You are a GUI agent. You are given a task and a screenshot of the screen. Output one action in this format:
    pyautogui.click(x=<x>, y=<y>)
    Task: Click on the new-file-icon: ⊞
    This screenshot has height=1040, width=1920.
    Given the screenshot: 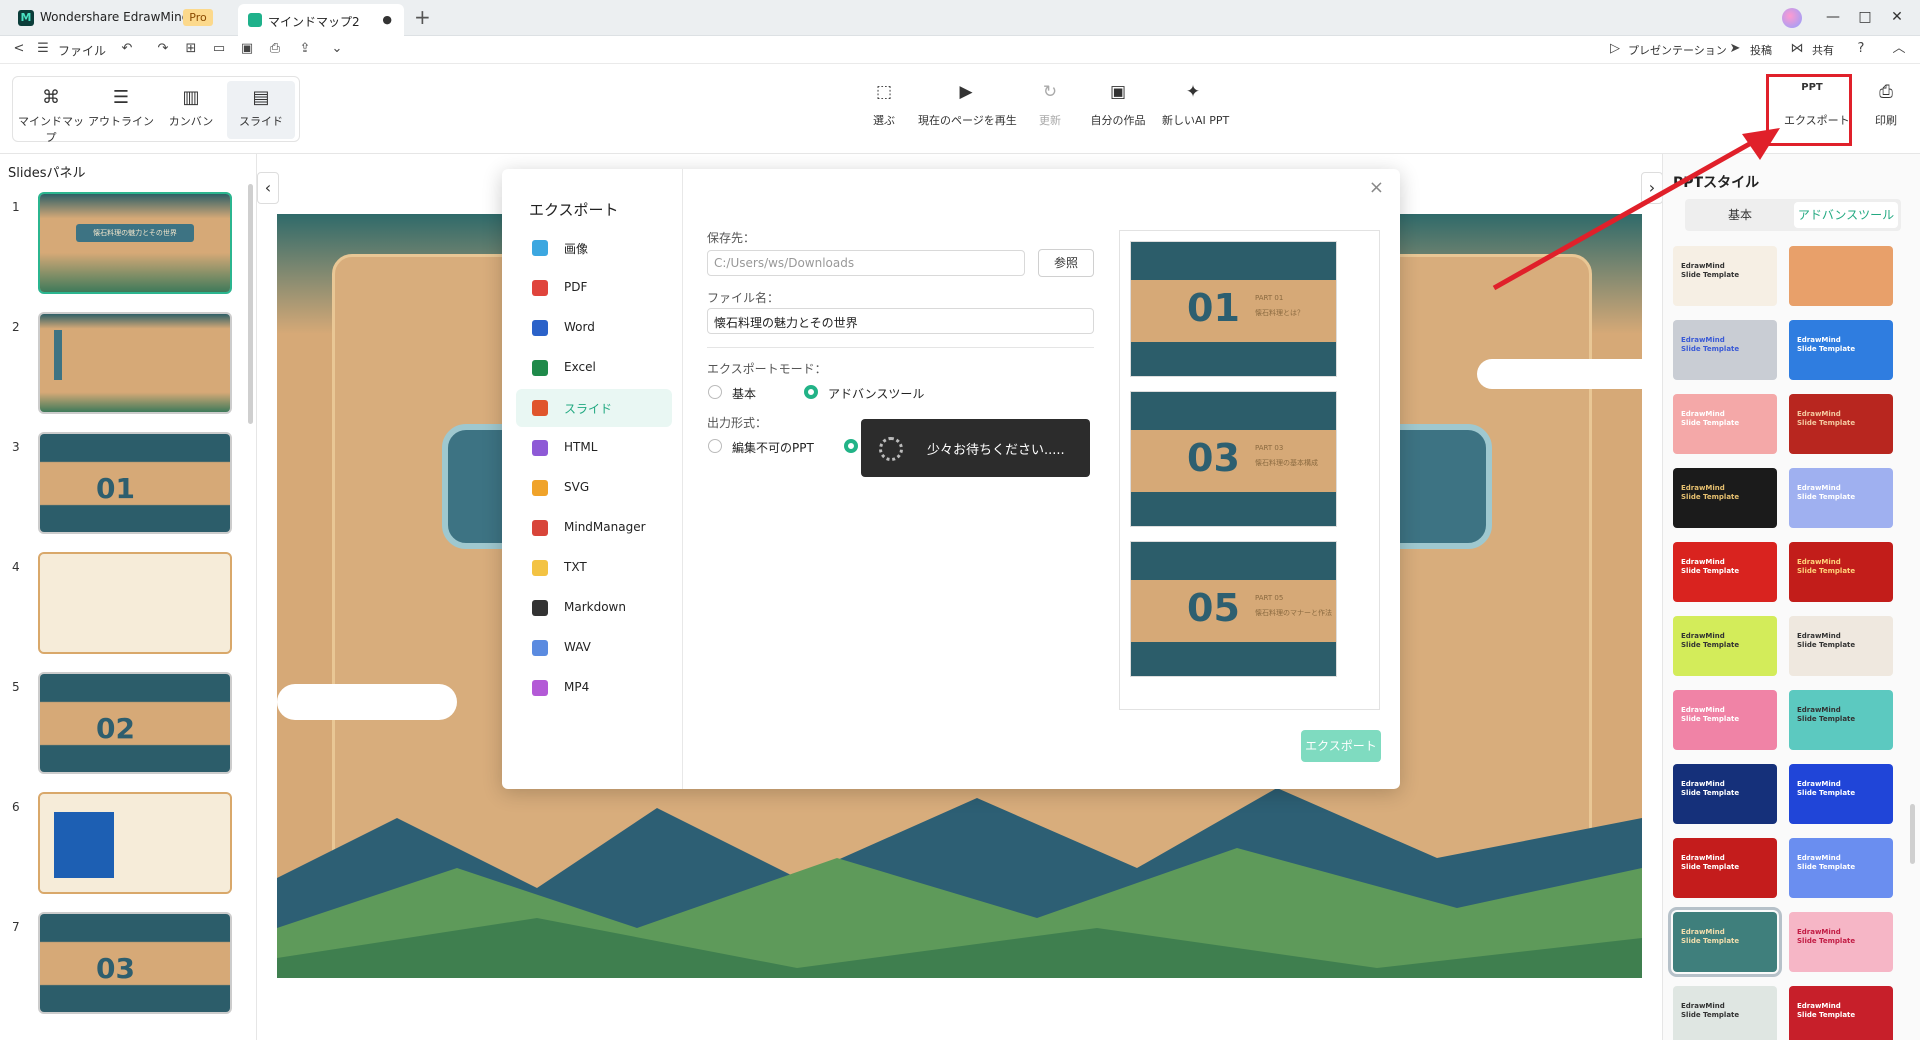 What is the action you would take?
    pyautogui.click(x=191, y=49)
    